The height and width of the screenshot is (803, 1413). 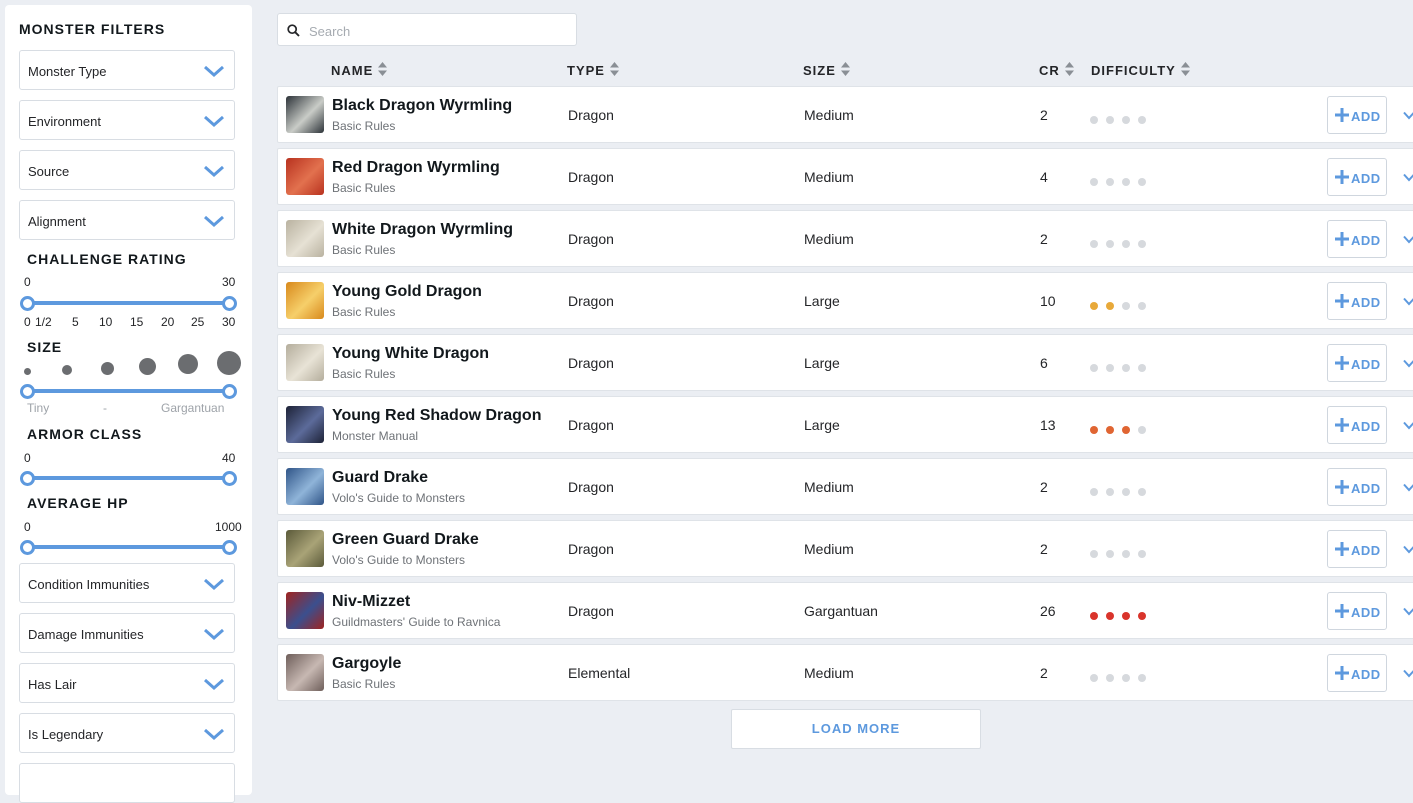 I want to click on condition-immunities-dropdown: Condition Immunities, so click(x=127, y=583).